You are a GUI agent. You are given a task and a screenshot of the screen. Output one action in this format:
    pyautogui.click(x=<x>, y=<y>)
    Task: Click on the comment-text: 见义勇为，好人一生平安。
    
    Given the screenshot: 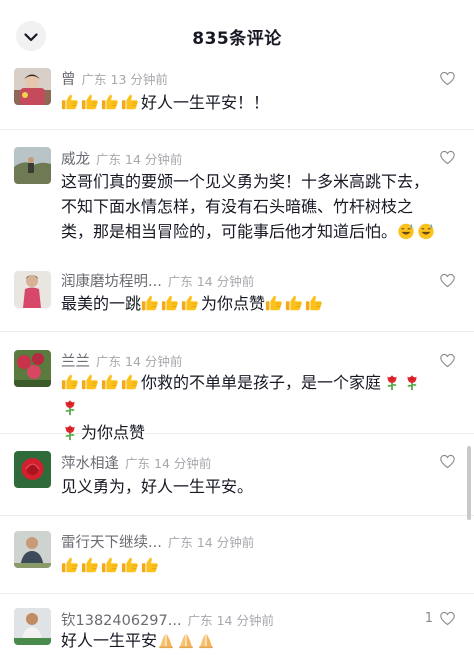 What is the action you would take?
    pyautogui.click(x=251, y=486)
    